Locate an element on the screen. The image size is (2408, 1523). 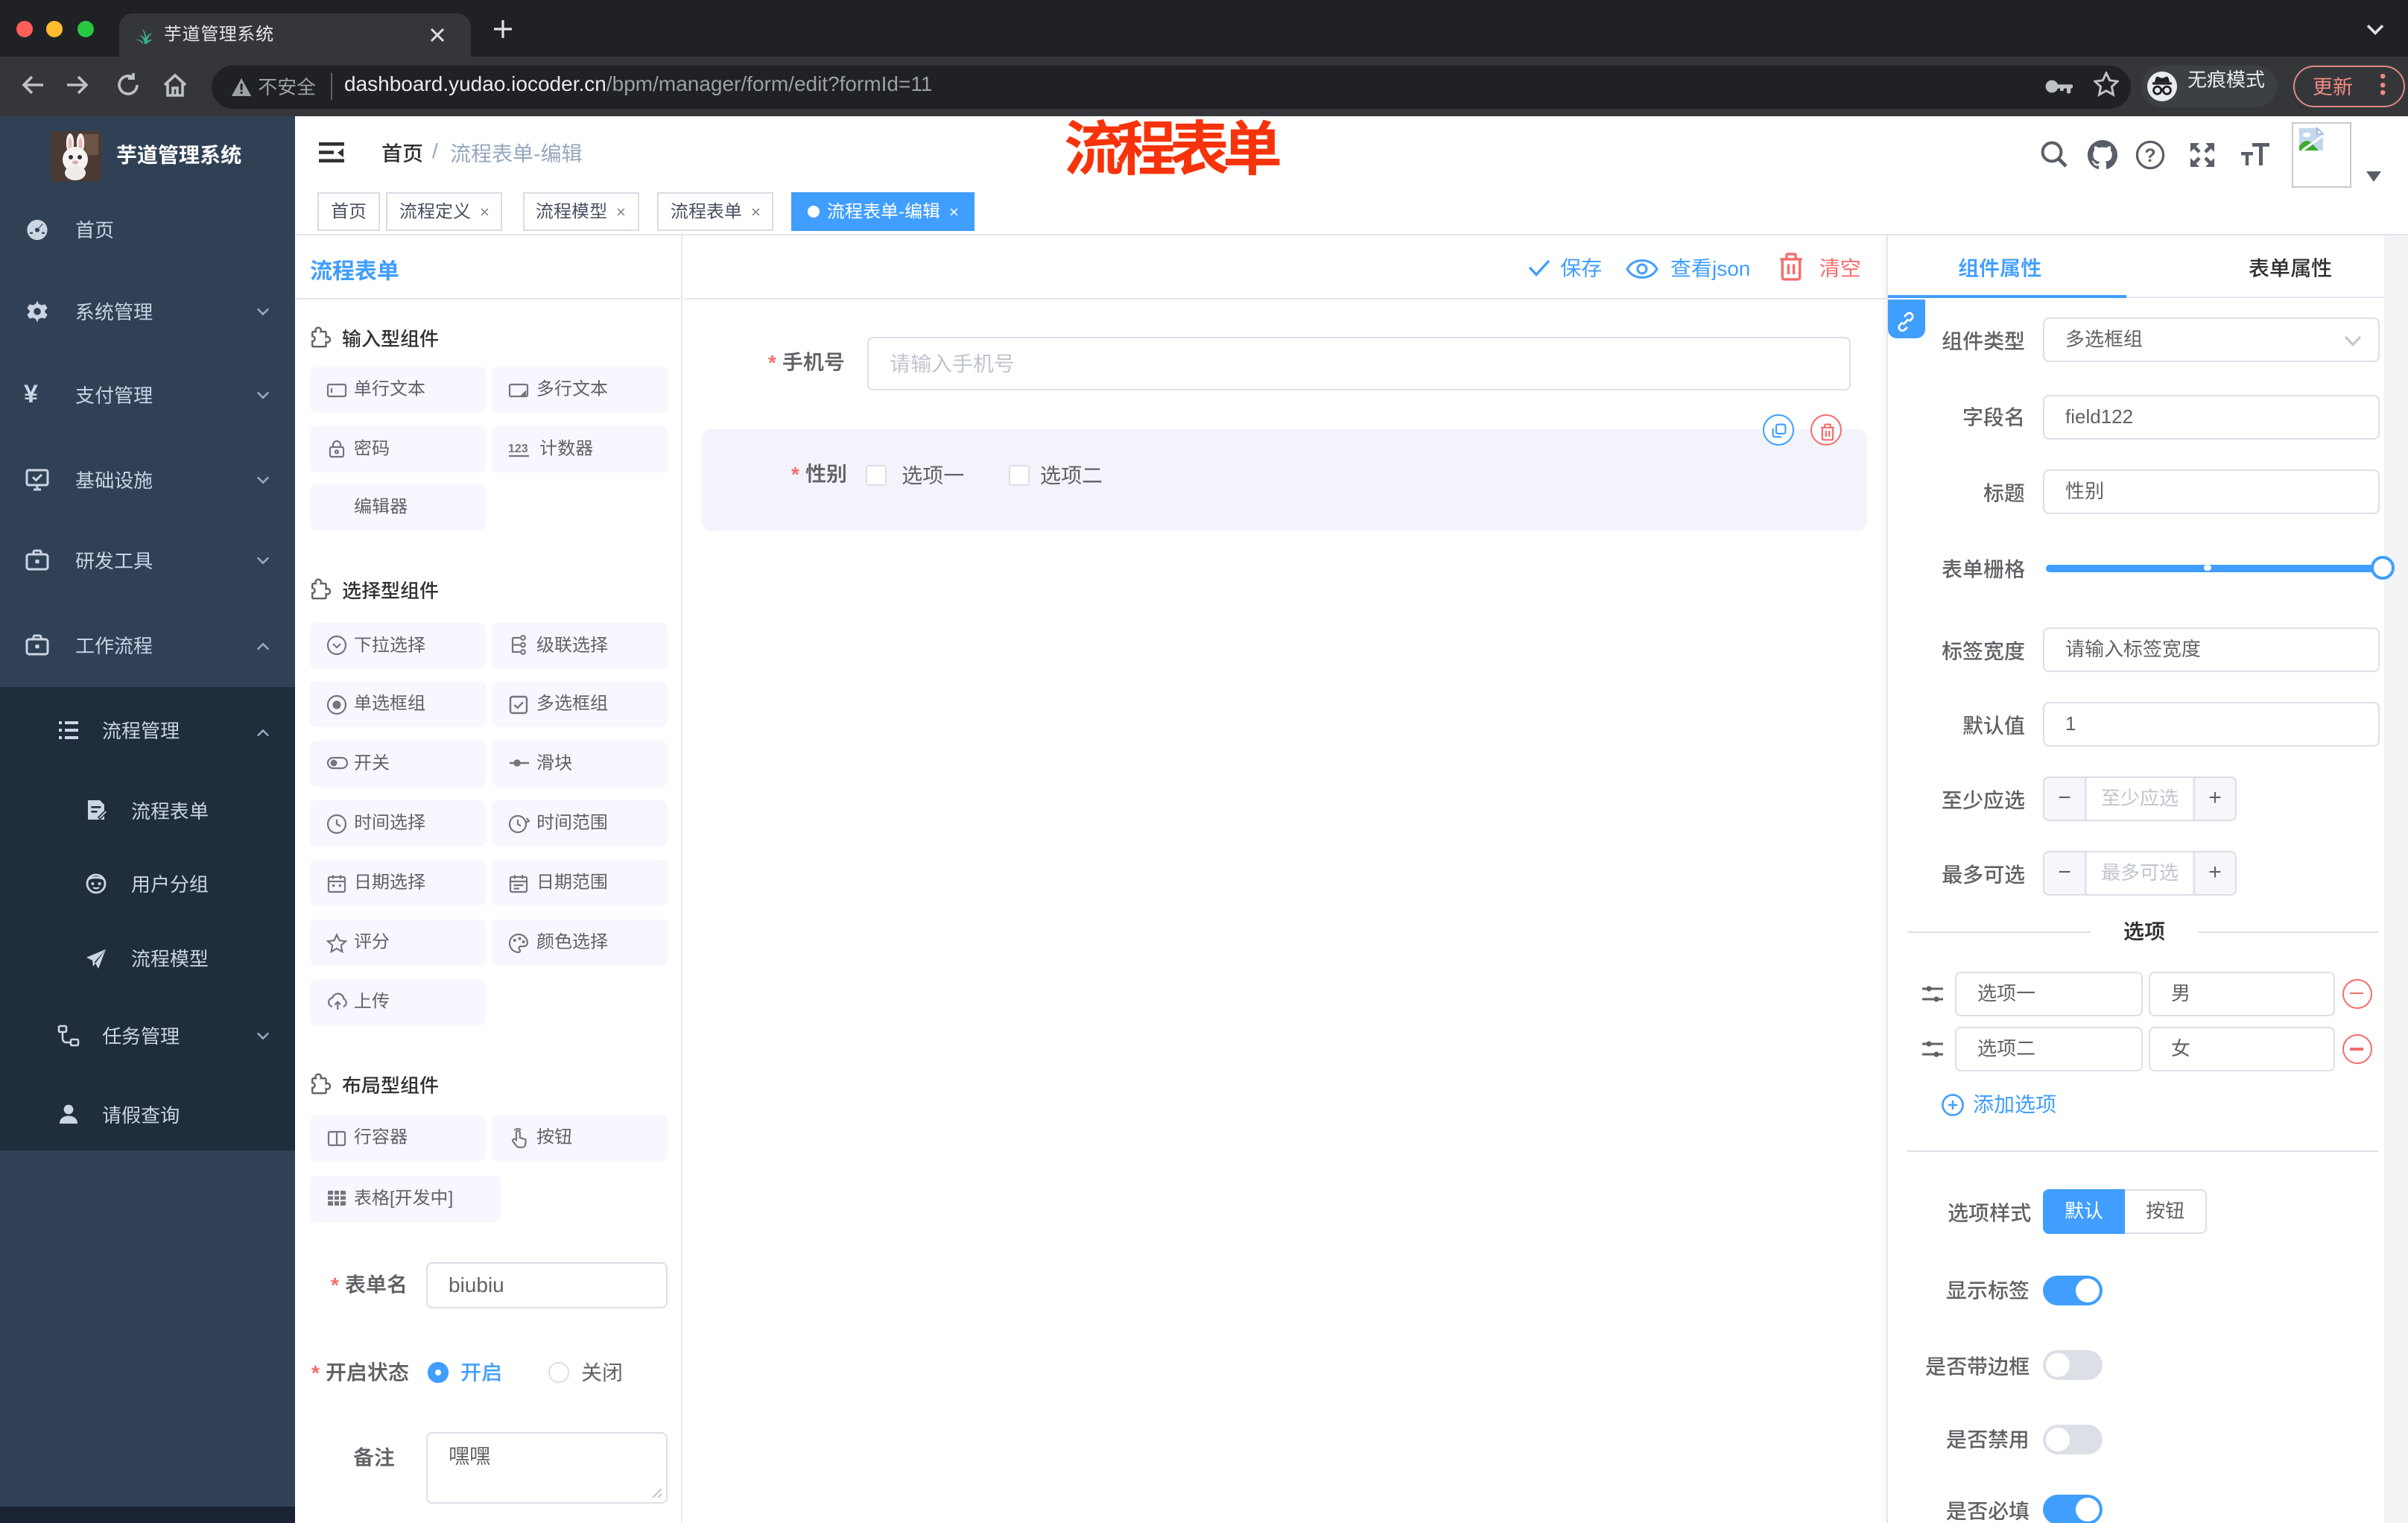
svg-text: 123 is located at coordinates (518, 449).